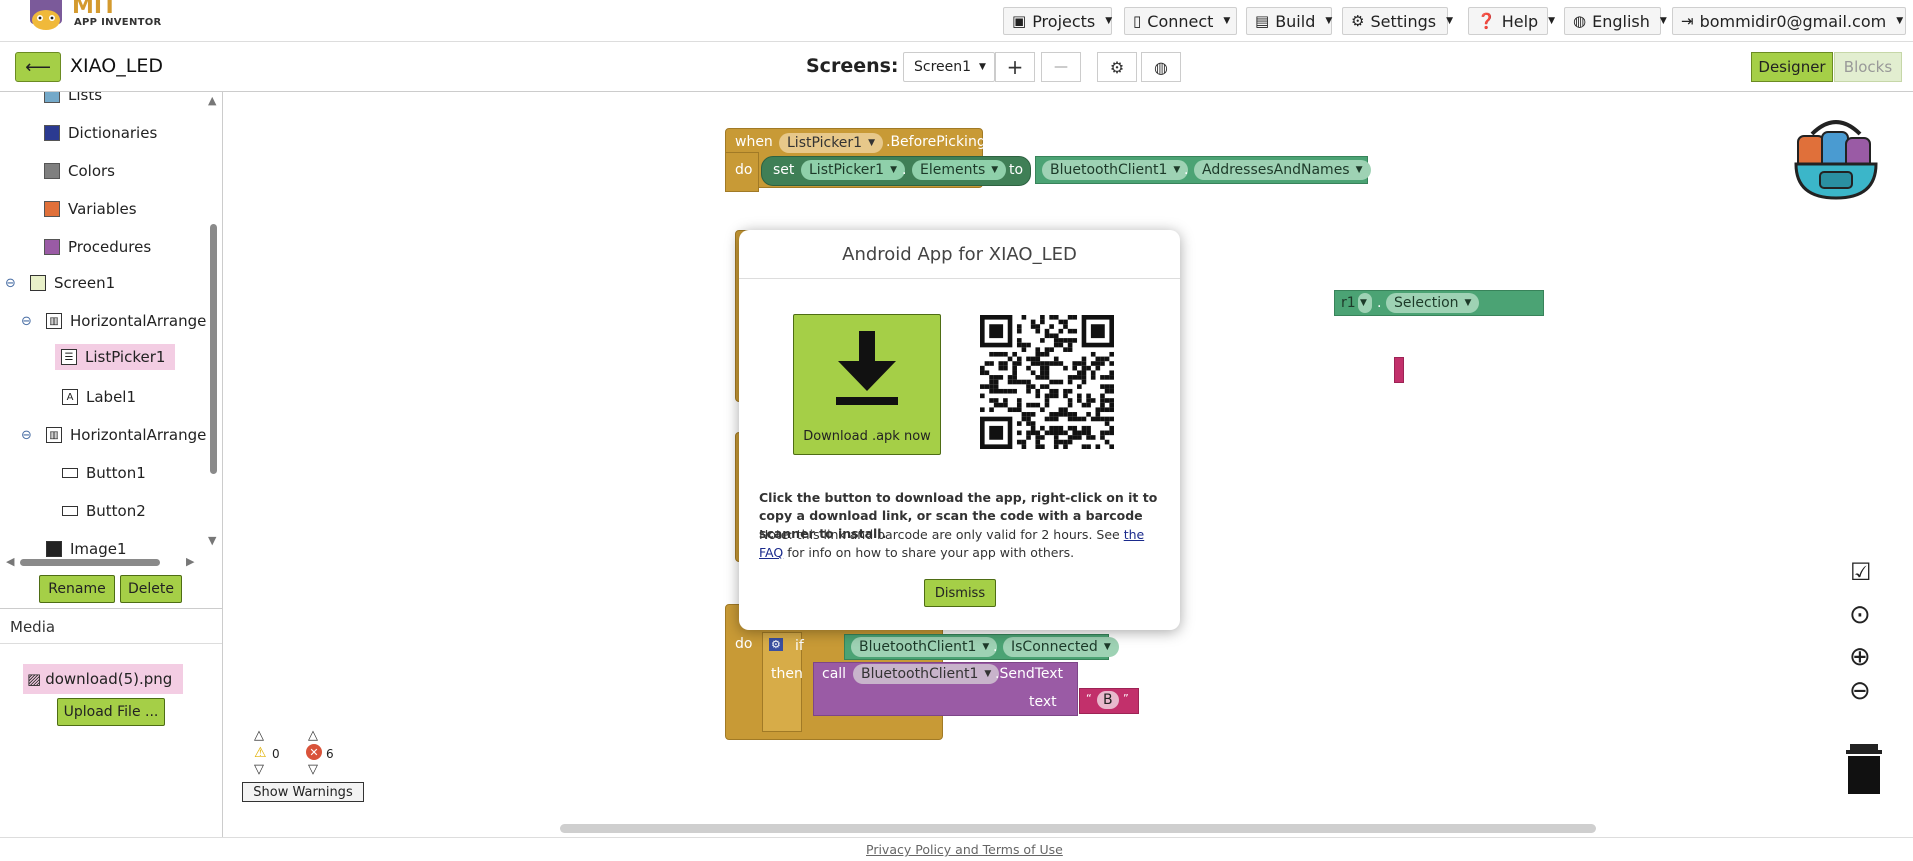 The height and width of the screenshot is (861, 1913). I want to click on project-properties-button: ⚙, so click(1117, 67).